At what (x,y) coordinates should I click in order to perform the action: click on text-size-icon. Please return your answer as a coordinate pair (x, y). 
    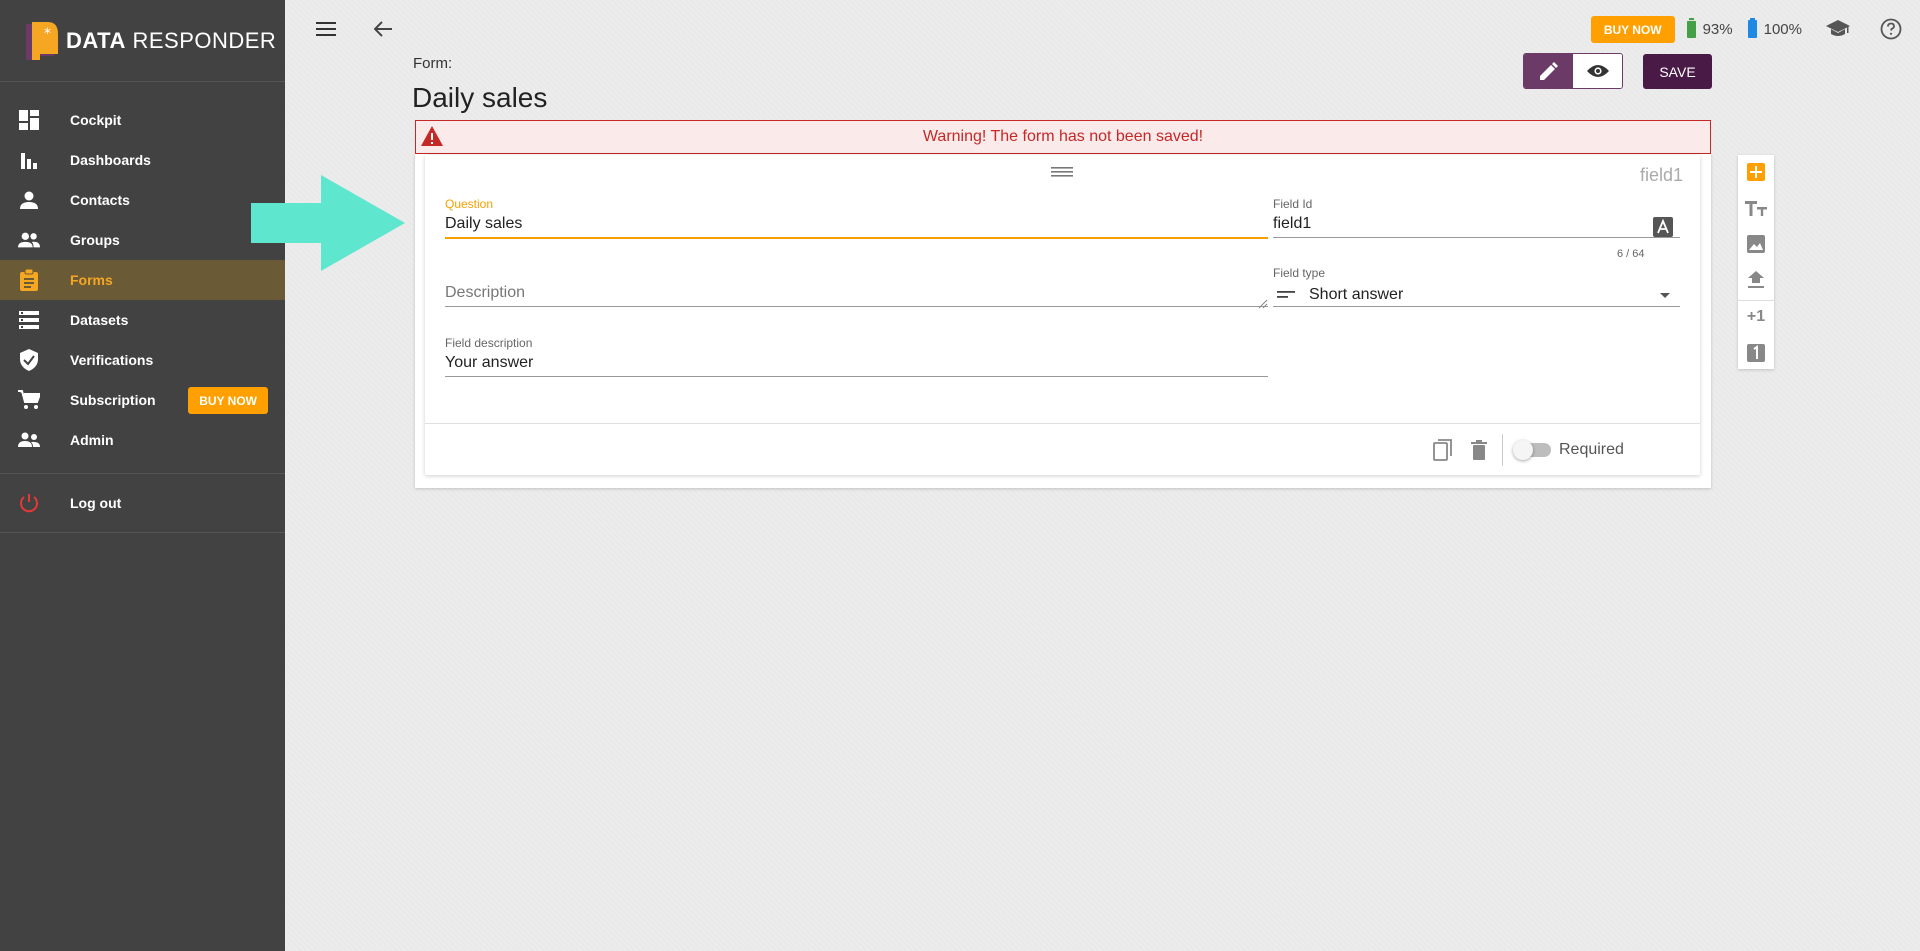
    Looking at the image, I should click on (1756, 208).